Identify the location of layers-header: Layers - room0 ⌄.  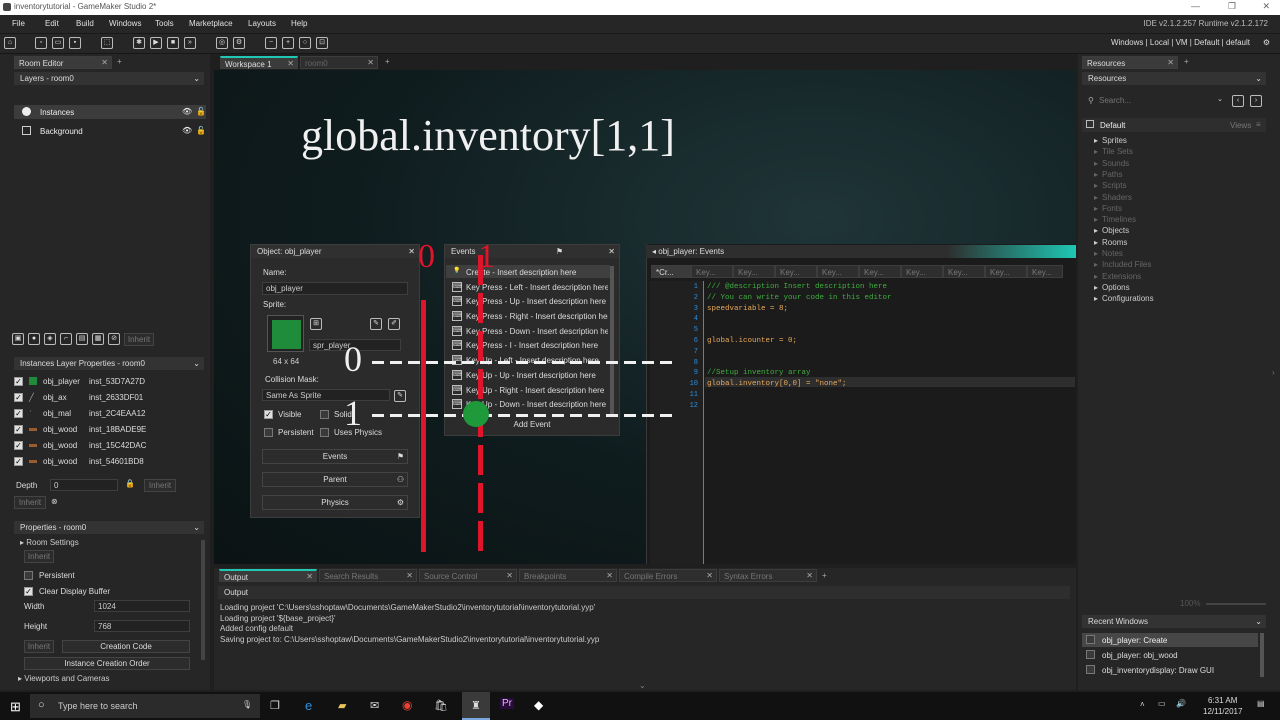
(109, 78).